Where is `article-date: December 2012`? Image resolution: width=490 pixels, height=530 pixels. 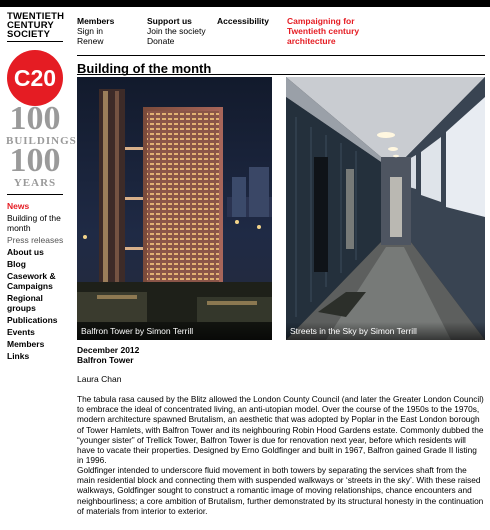 article-date: December 2012 is located at coordinates (108, 350).